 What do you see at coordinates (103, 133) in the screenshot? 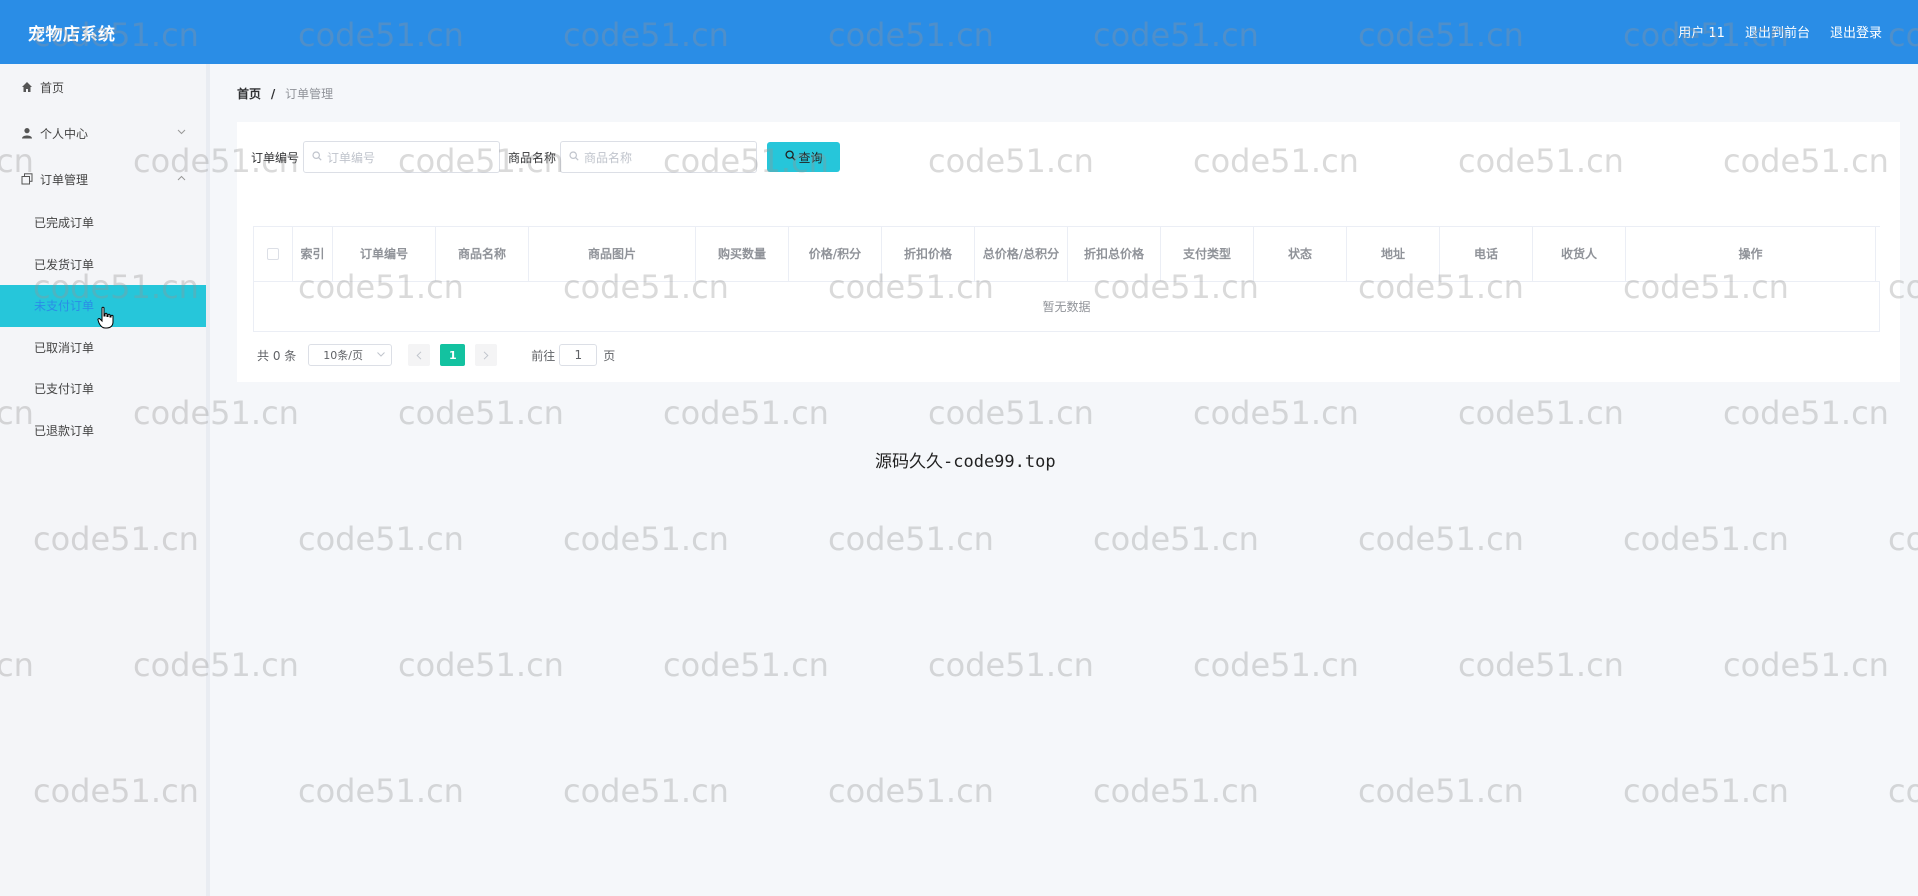
I see `sidebar-item-personal: 个人中心` at bounding box center [103, 133].